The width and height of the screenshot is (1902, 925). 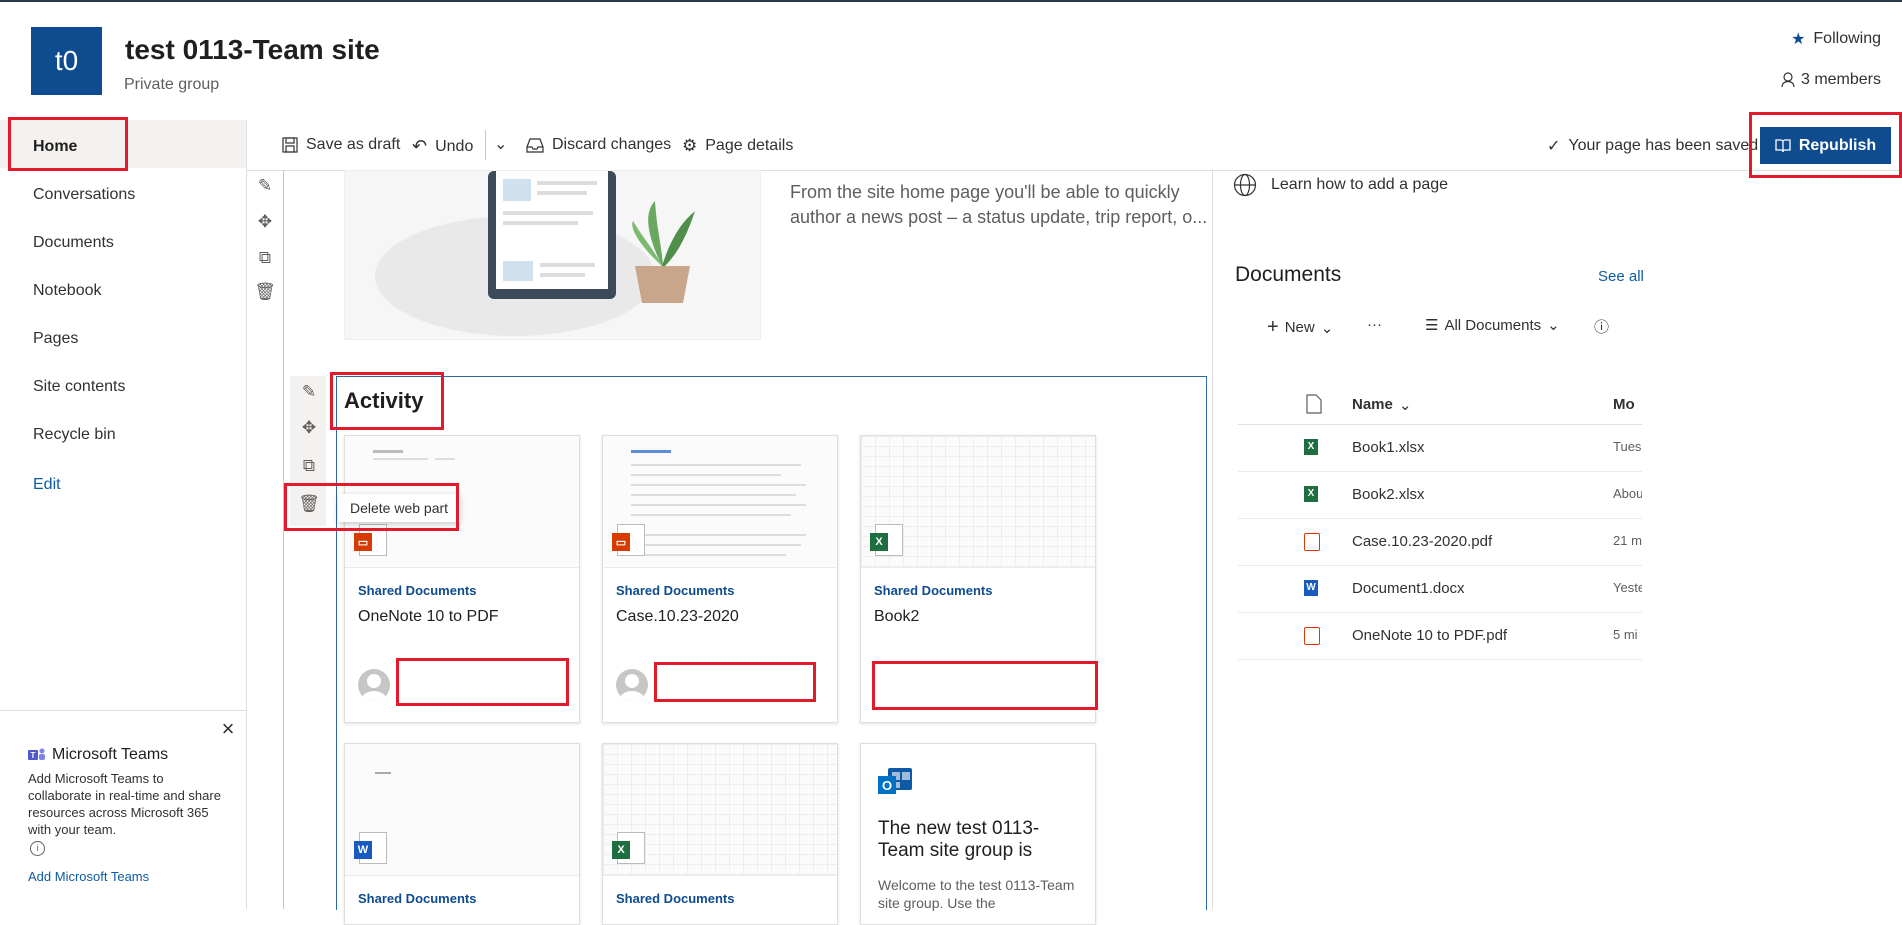 What do you see at coordinates (1432, 325) in the screenshot?
I see `list-view-icon: ☰` at bounding box center [1432, 325].